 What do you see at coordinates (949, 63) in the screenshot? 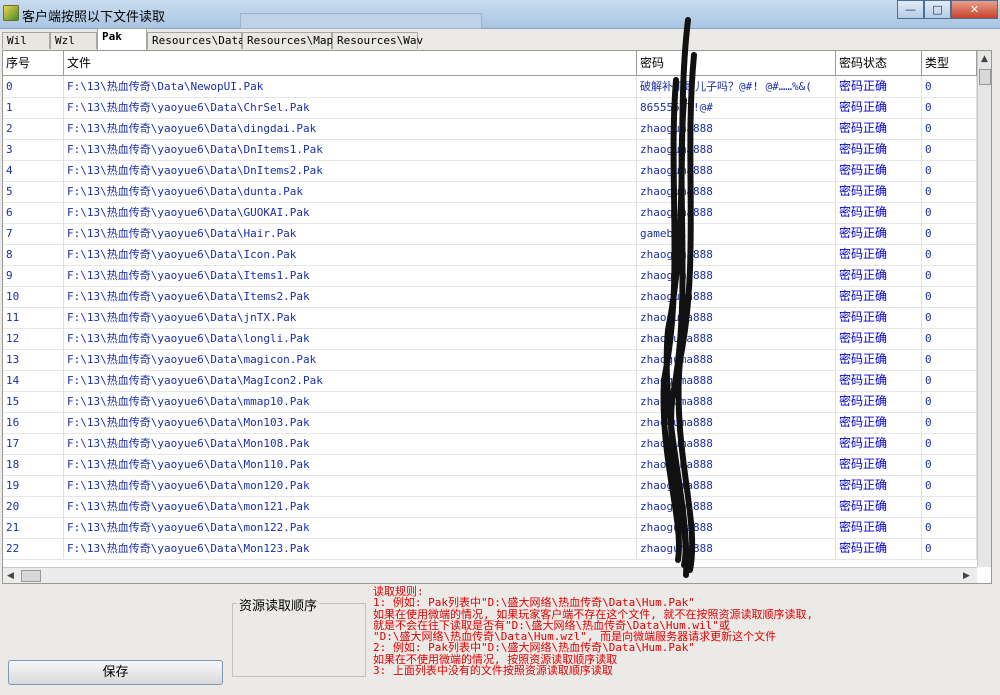
I see `column-header-type: 类型` at bounding box center [949, 63].